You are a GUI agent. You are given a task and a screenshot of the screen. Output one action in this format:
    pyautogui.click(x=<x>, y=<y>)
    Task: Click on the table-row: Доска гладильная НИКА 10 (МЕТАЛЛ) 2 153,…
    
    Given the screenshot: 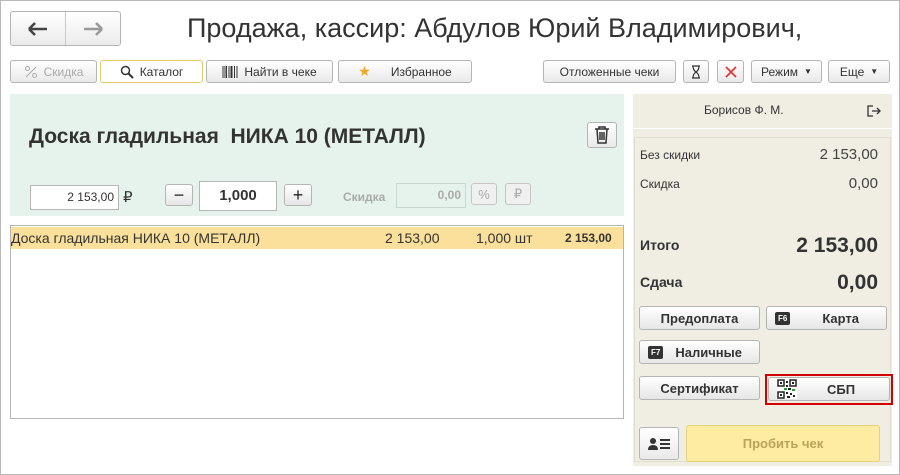 What is the action you would take?
    pyautogui.click(x=317, y=238)
    